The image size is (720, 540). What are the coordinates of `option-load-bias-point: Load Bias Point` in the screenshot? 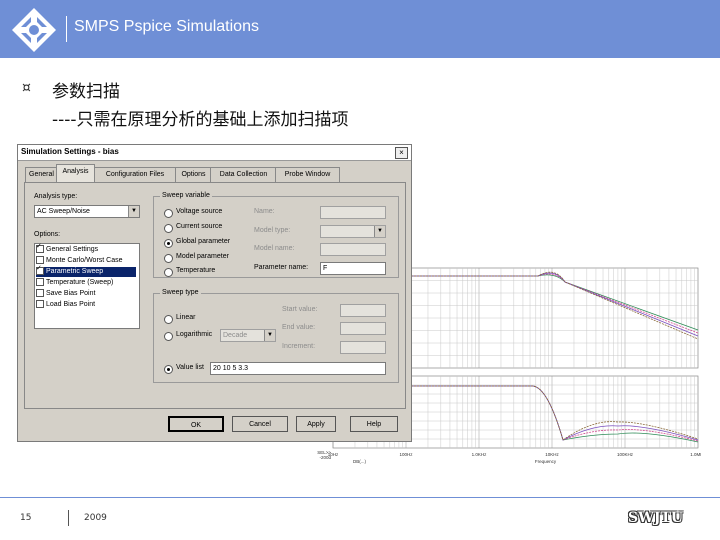 It's located at (86, 305).